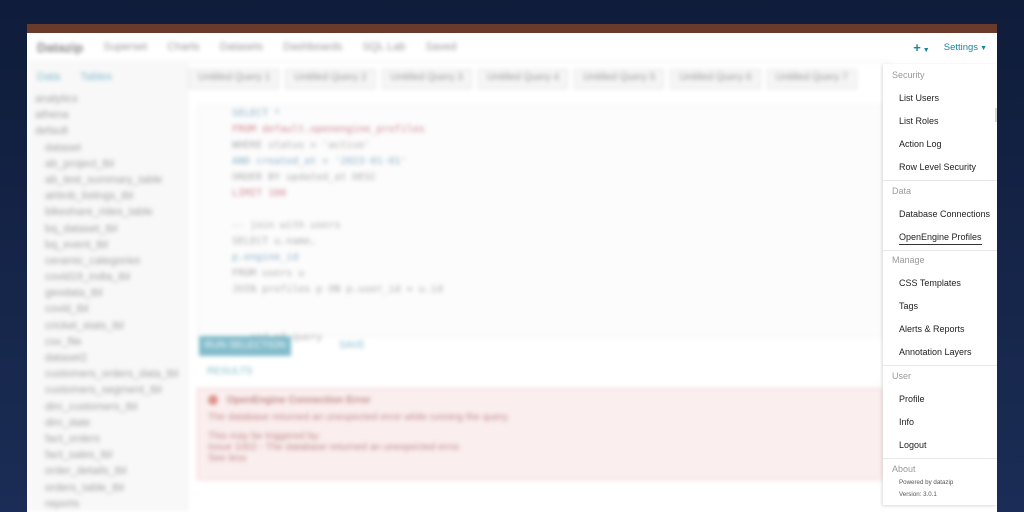  Describe the element at coordinates (264, 436) in the screenshot. I see `error-line: This may be triggered by:` at that location.